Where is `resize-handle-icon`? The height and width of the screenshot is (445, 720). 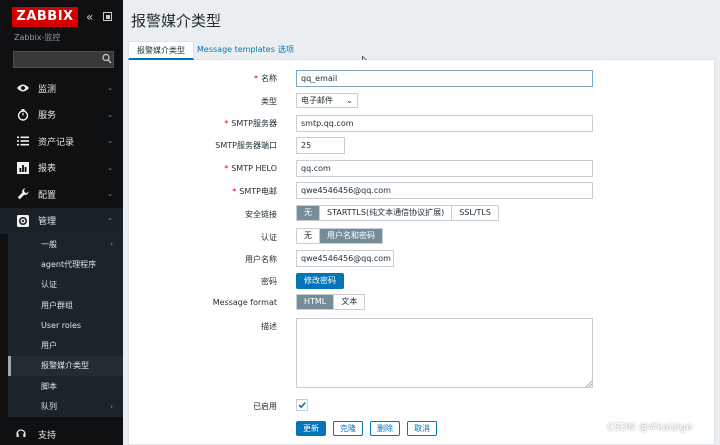 resize-handle-icon is located at coordinates (589, 384).